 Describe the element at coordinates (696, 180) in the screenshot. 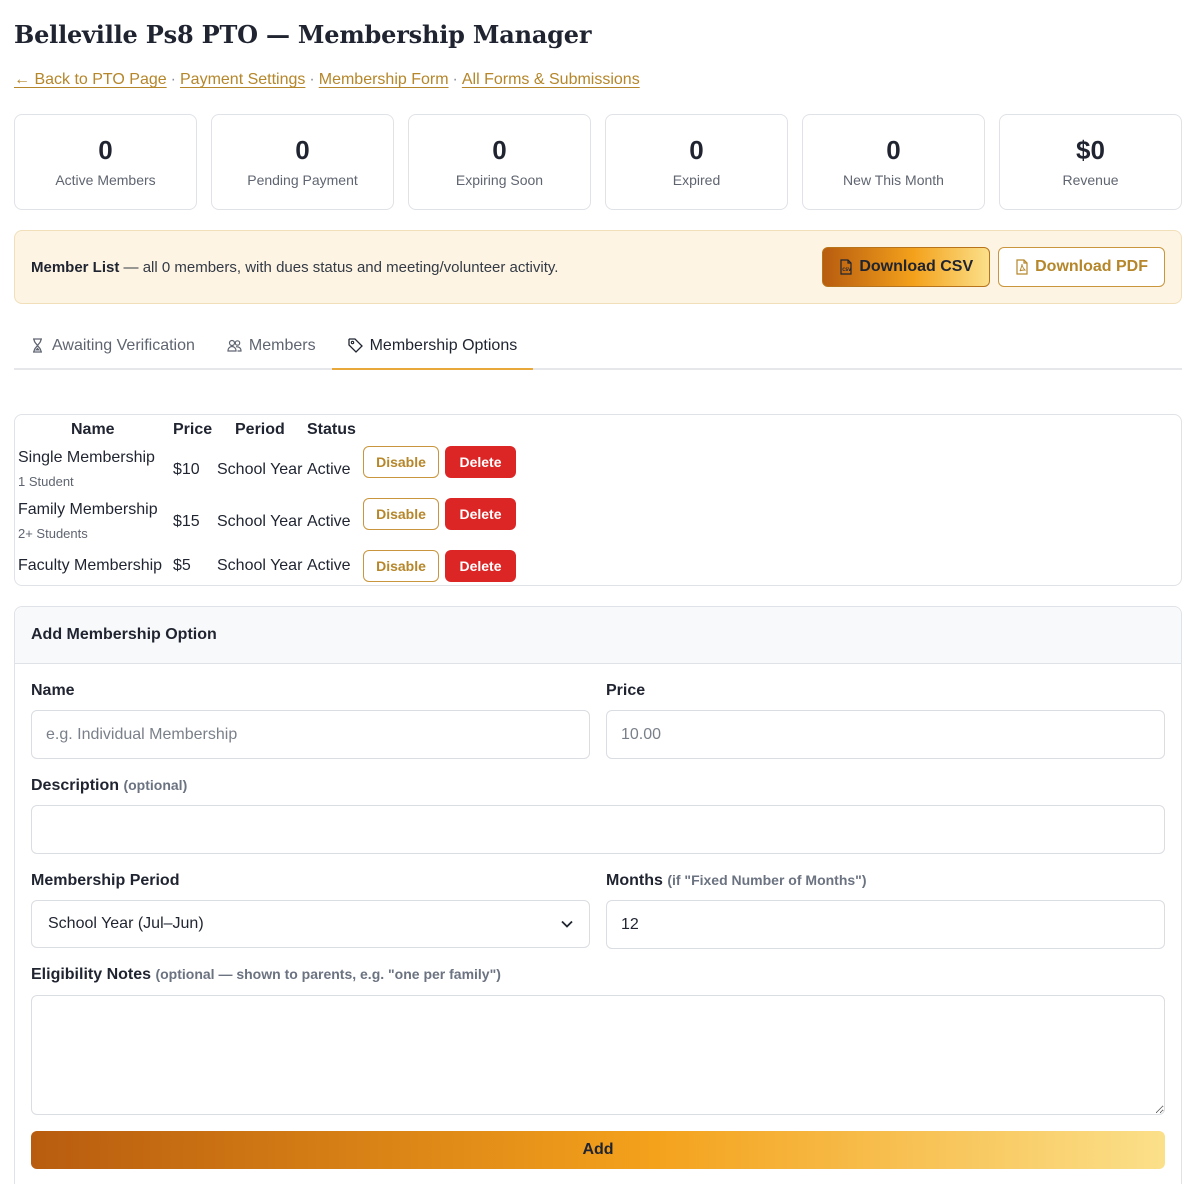

I see `stat-label: Expired` at that location.